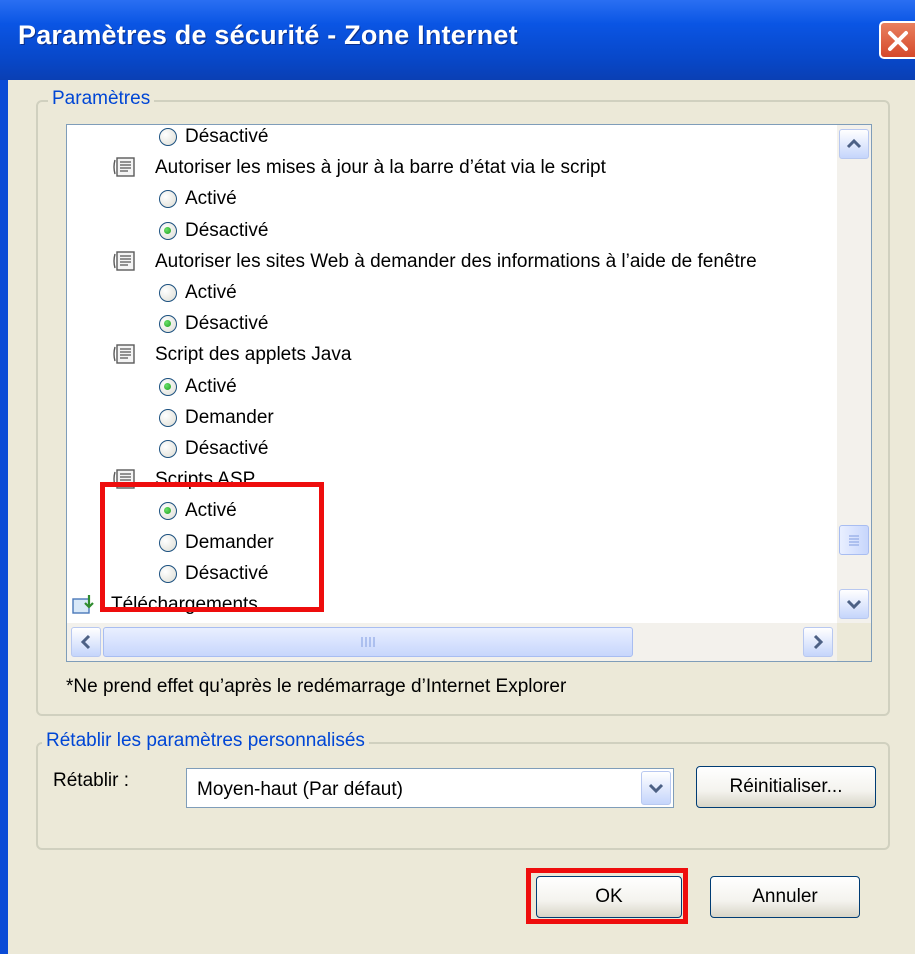 This screenshot has width=915, height=954. I want to click on scroll-left-button, so click(86, 642).